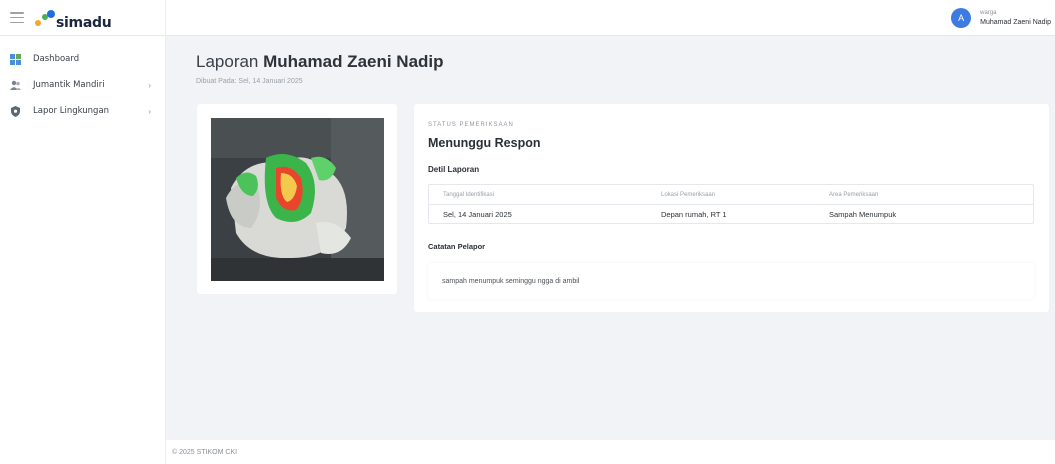  I want to click on logo-dots-icon, so click(45, 19).